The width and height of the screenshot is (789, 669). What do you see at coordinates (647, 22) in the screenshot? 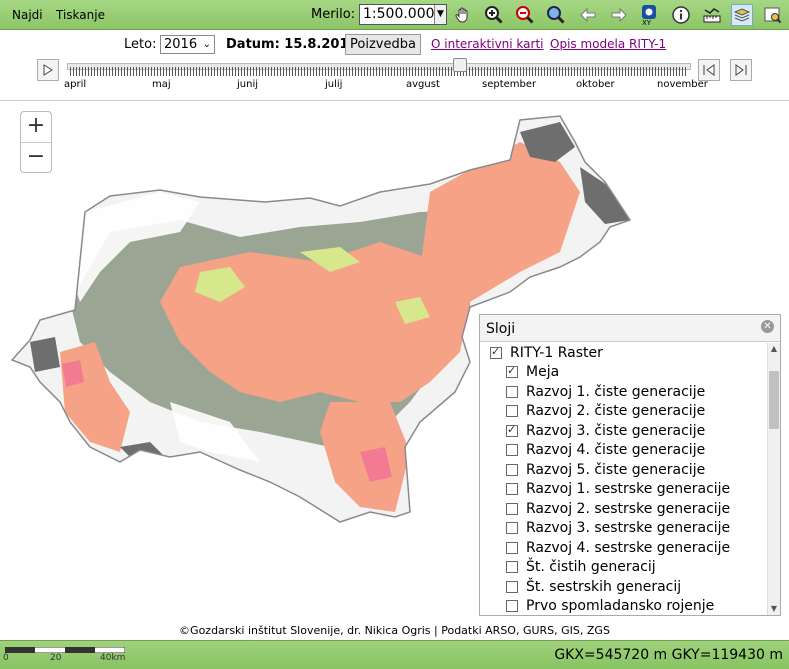
I see `svg-text: XY` at bounding box center [647, 22].